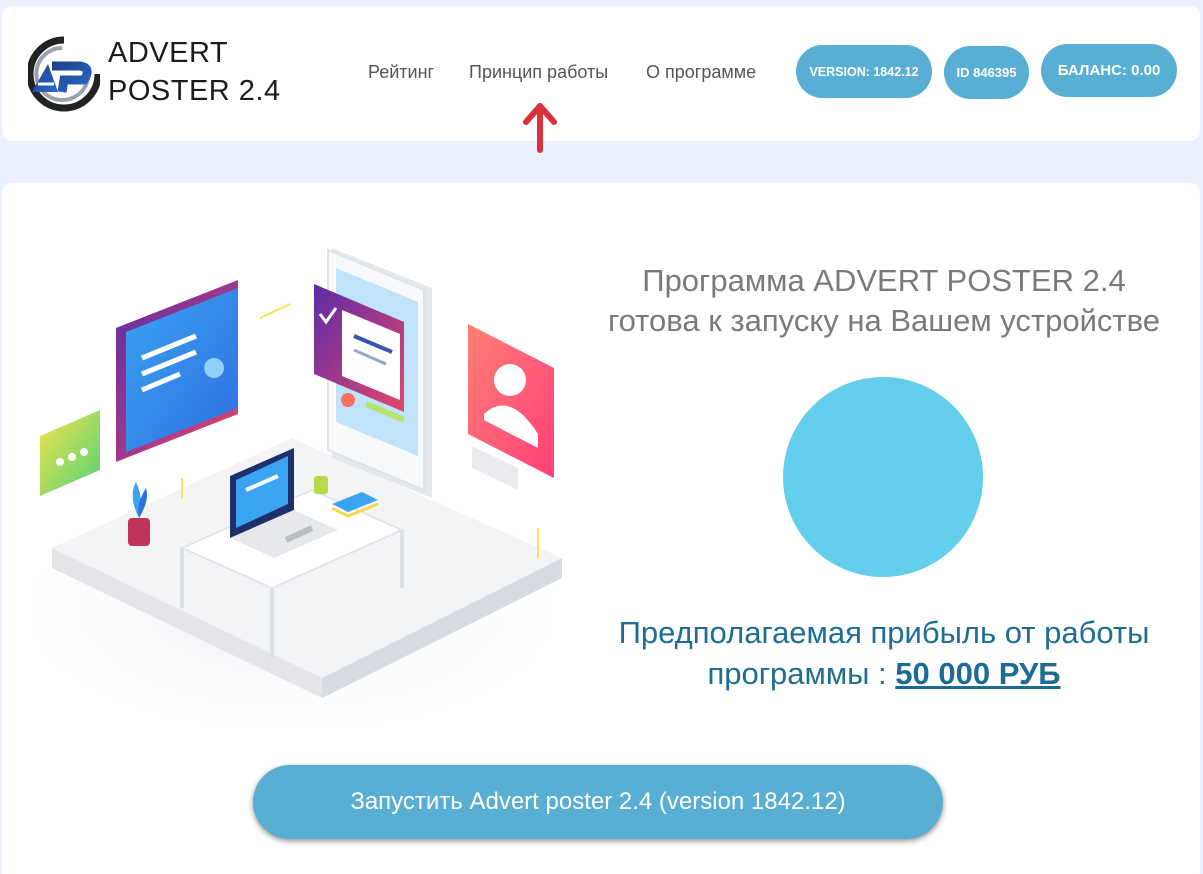 The height and width of the screenshot is (874, 1203). I want to click on nav-about: О программе, so click(701, 72).